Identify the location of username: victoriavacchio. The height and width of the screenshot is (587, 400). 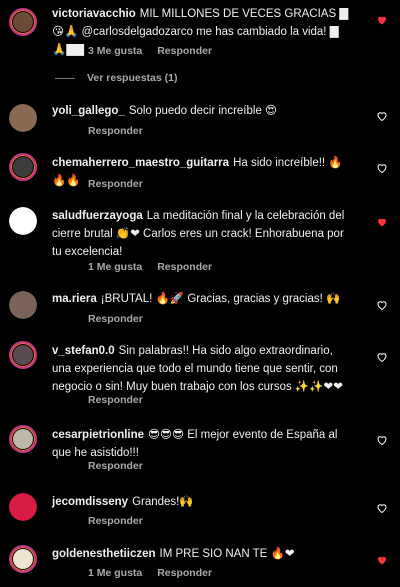
(94, 14).